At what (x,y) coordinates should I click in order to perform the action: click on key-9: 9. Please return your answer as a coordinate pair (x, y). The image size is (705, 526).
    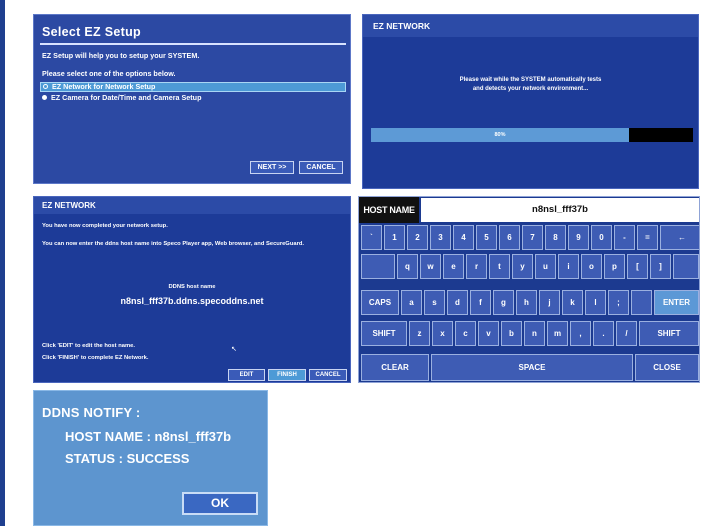
    Looking at the image, I should click on (578, 237).